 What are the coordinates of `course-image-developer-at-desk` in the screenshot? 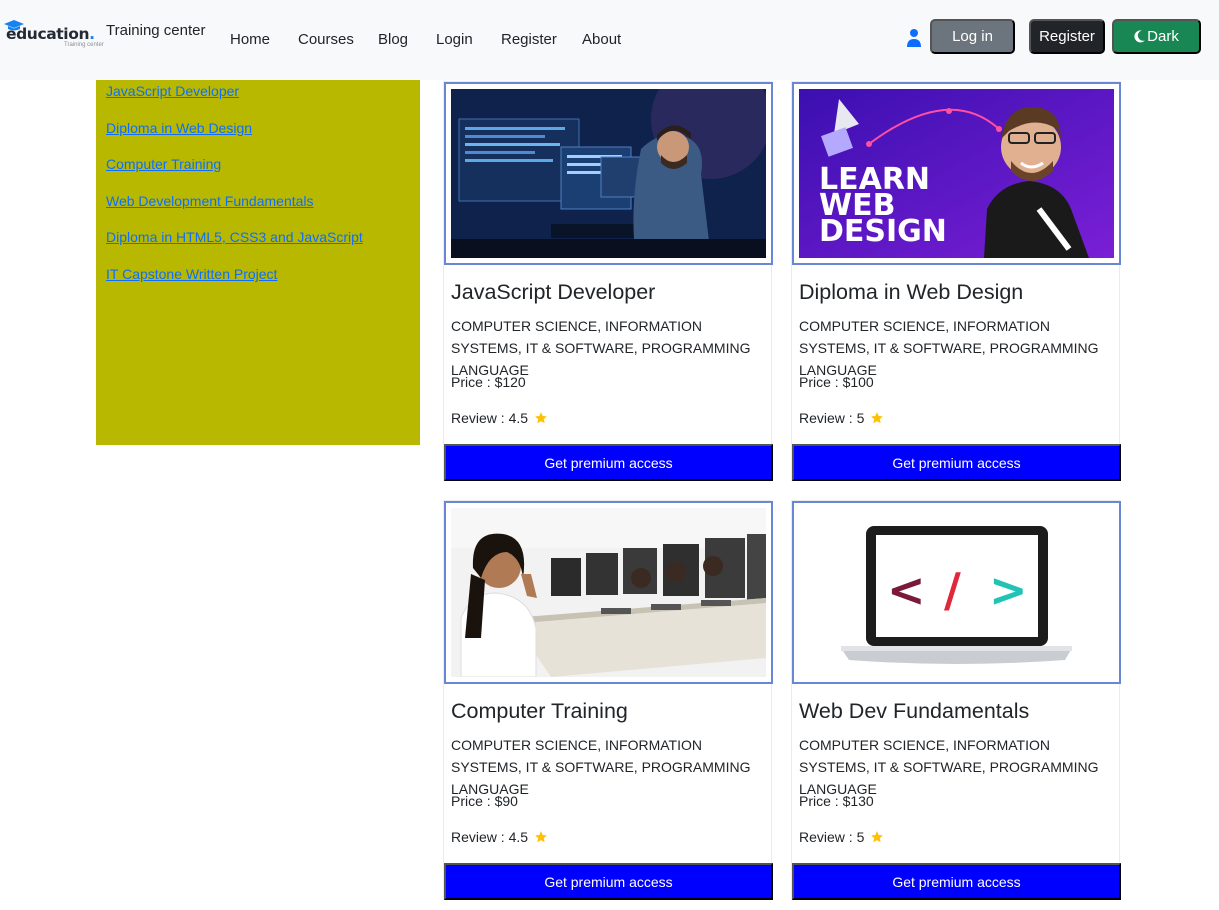 It's located at (608, 173).